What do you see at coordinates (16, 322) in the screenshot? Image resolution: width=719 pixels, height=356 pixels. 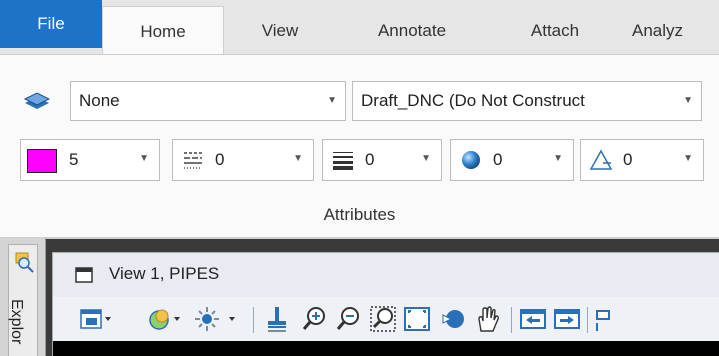 I see `explorer-tab-label: Explor` at bounding box center [16, 322].